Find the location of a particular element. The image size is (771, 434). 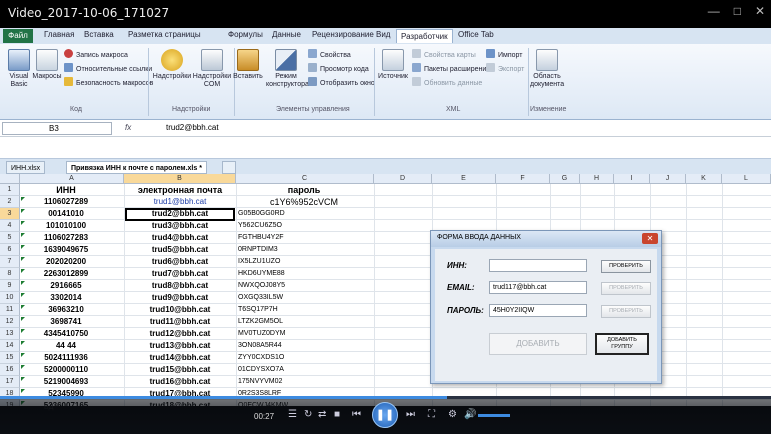

cell-email: trud8@bbh.cat is located at coordinates (180, 286).